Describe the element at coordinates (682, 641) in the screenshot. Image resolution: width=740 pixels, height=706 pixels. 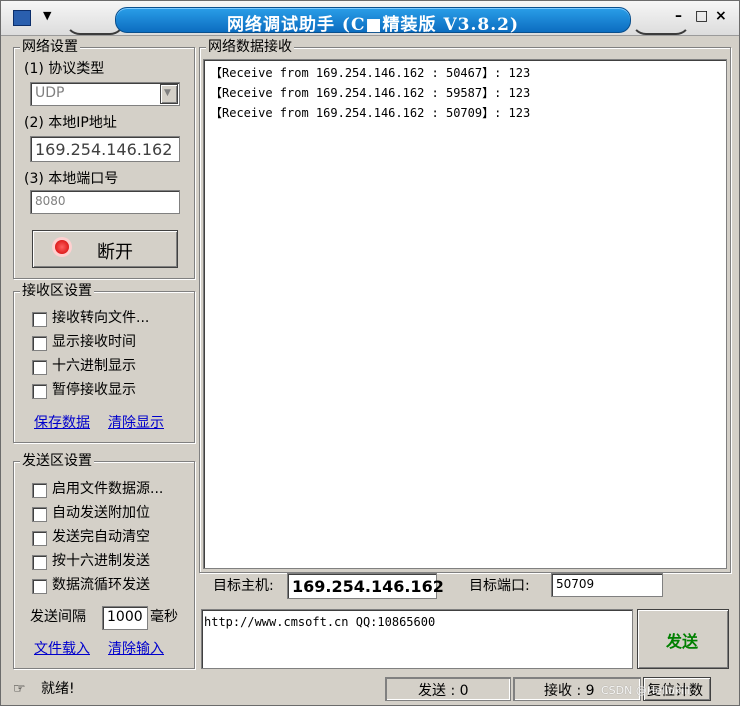
I see `send-button-label: 发送` at that location.